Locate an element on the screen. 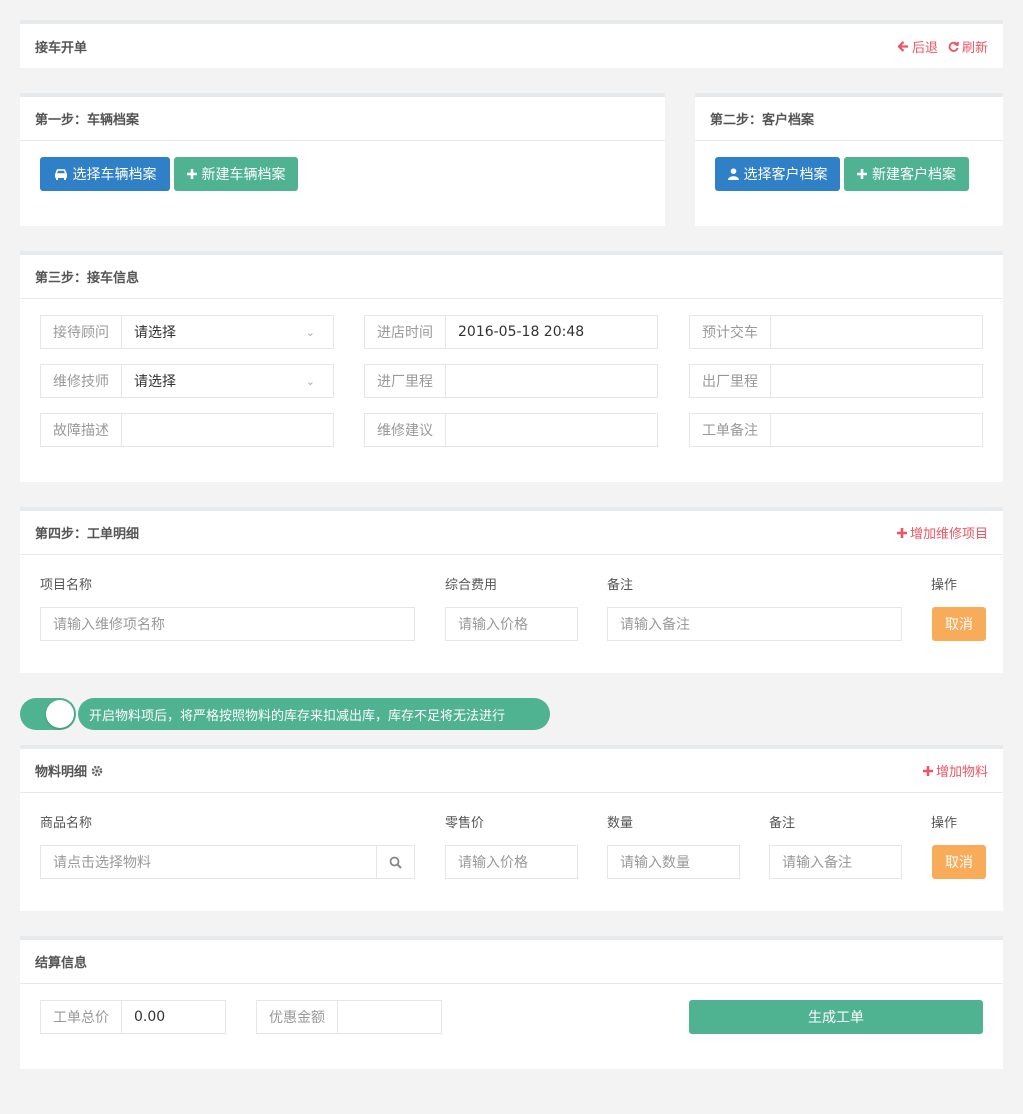 The height and width of the screenshot is (1114, 1023). material-notice: 开启物料项后，将严格按照物料的库存来扣减出库，库存不足将无法进行 is located at coordinates (314, 714).